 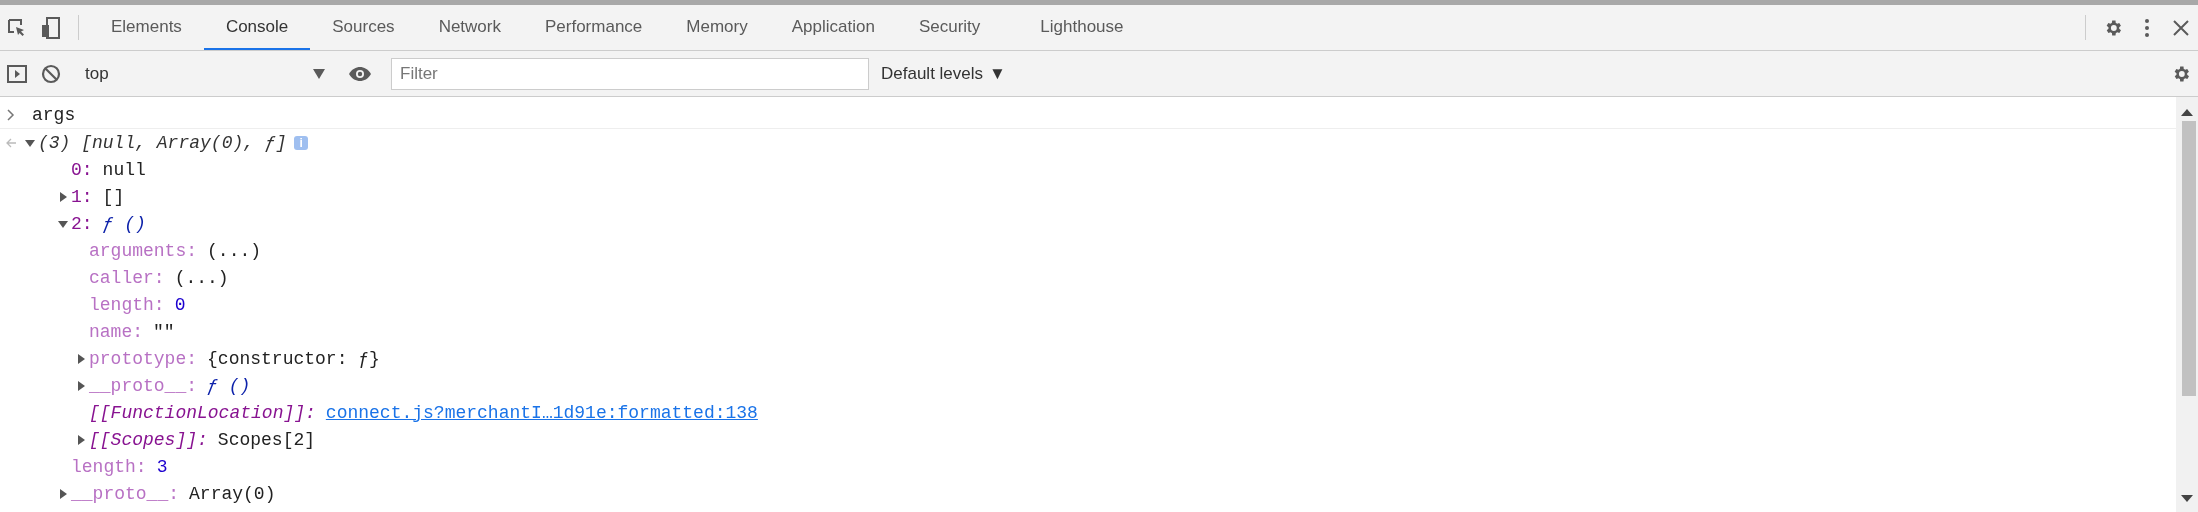 What do you see at coordinates (1082, 27) in the screenshot?
I see `panel-tab: Lighthouse` at bounding box center [1082, 27].